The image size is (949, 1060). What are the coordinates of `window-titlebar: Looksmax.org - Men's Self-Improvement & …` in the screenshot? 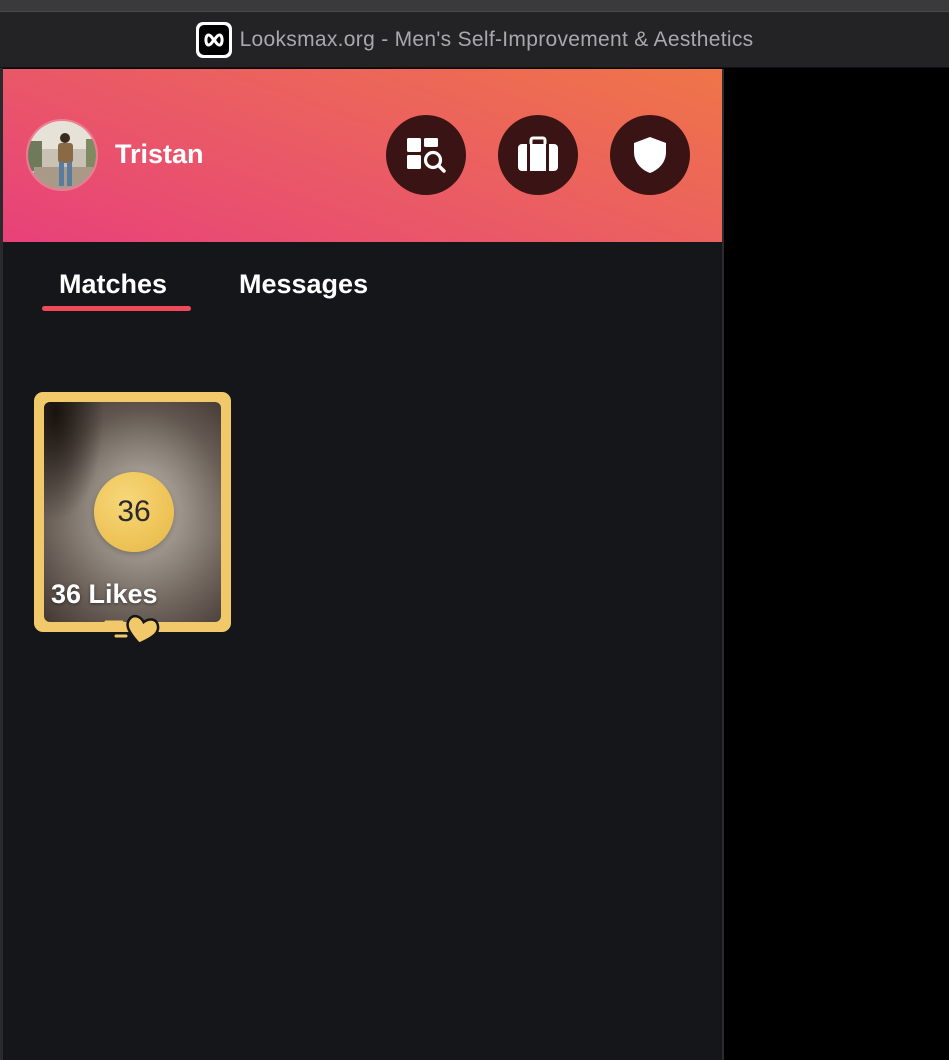 It's located at (474, 40).